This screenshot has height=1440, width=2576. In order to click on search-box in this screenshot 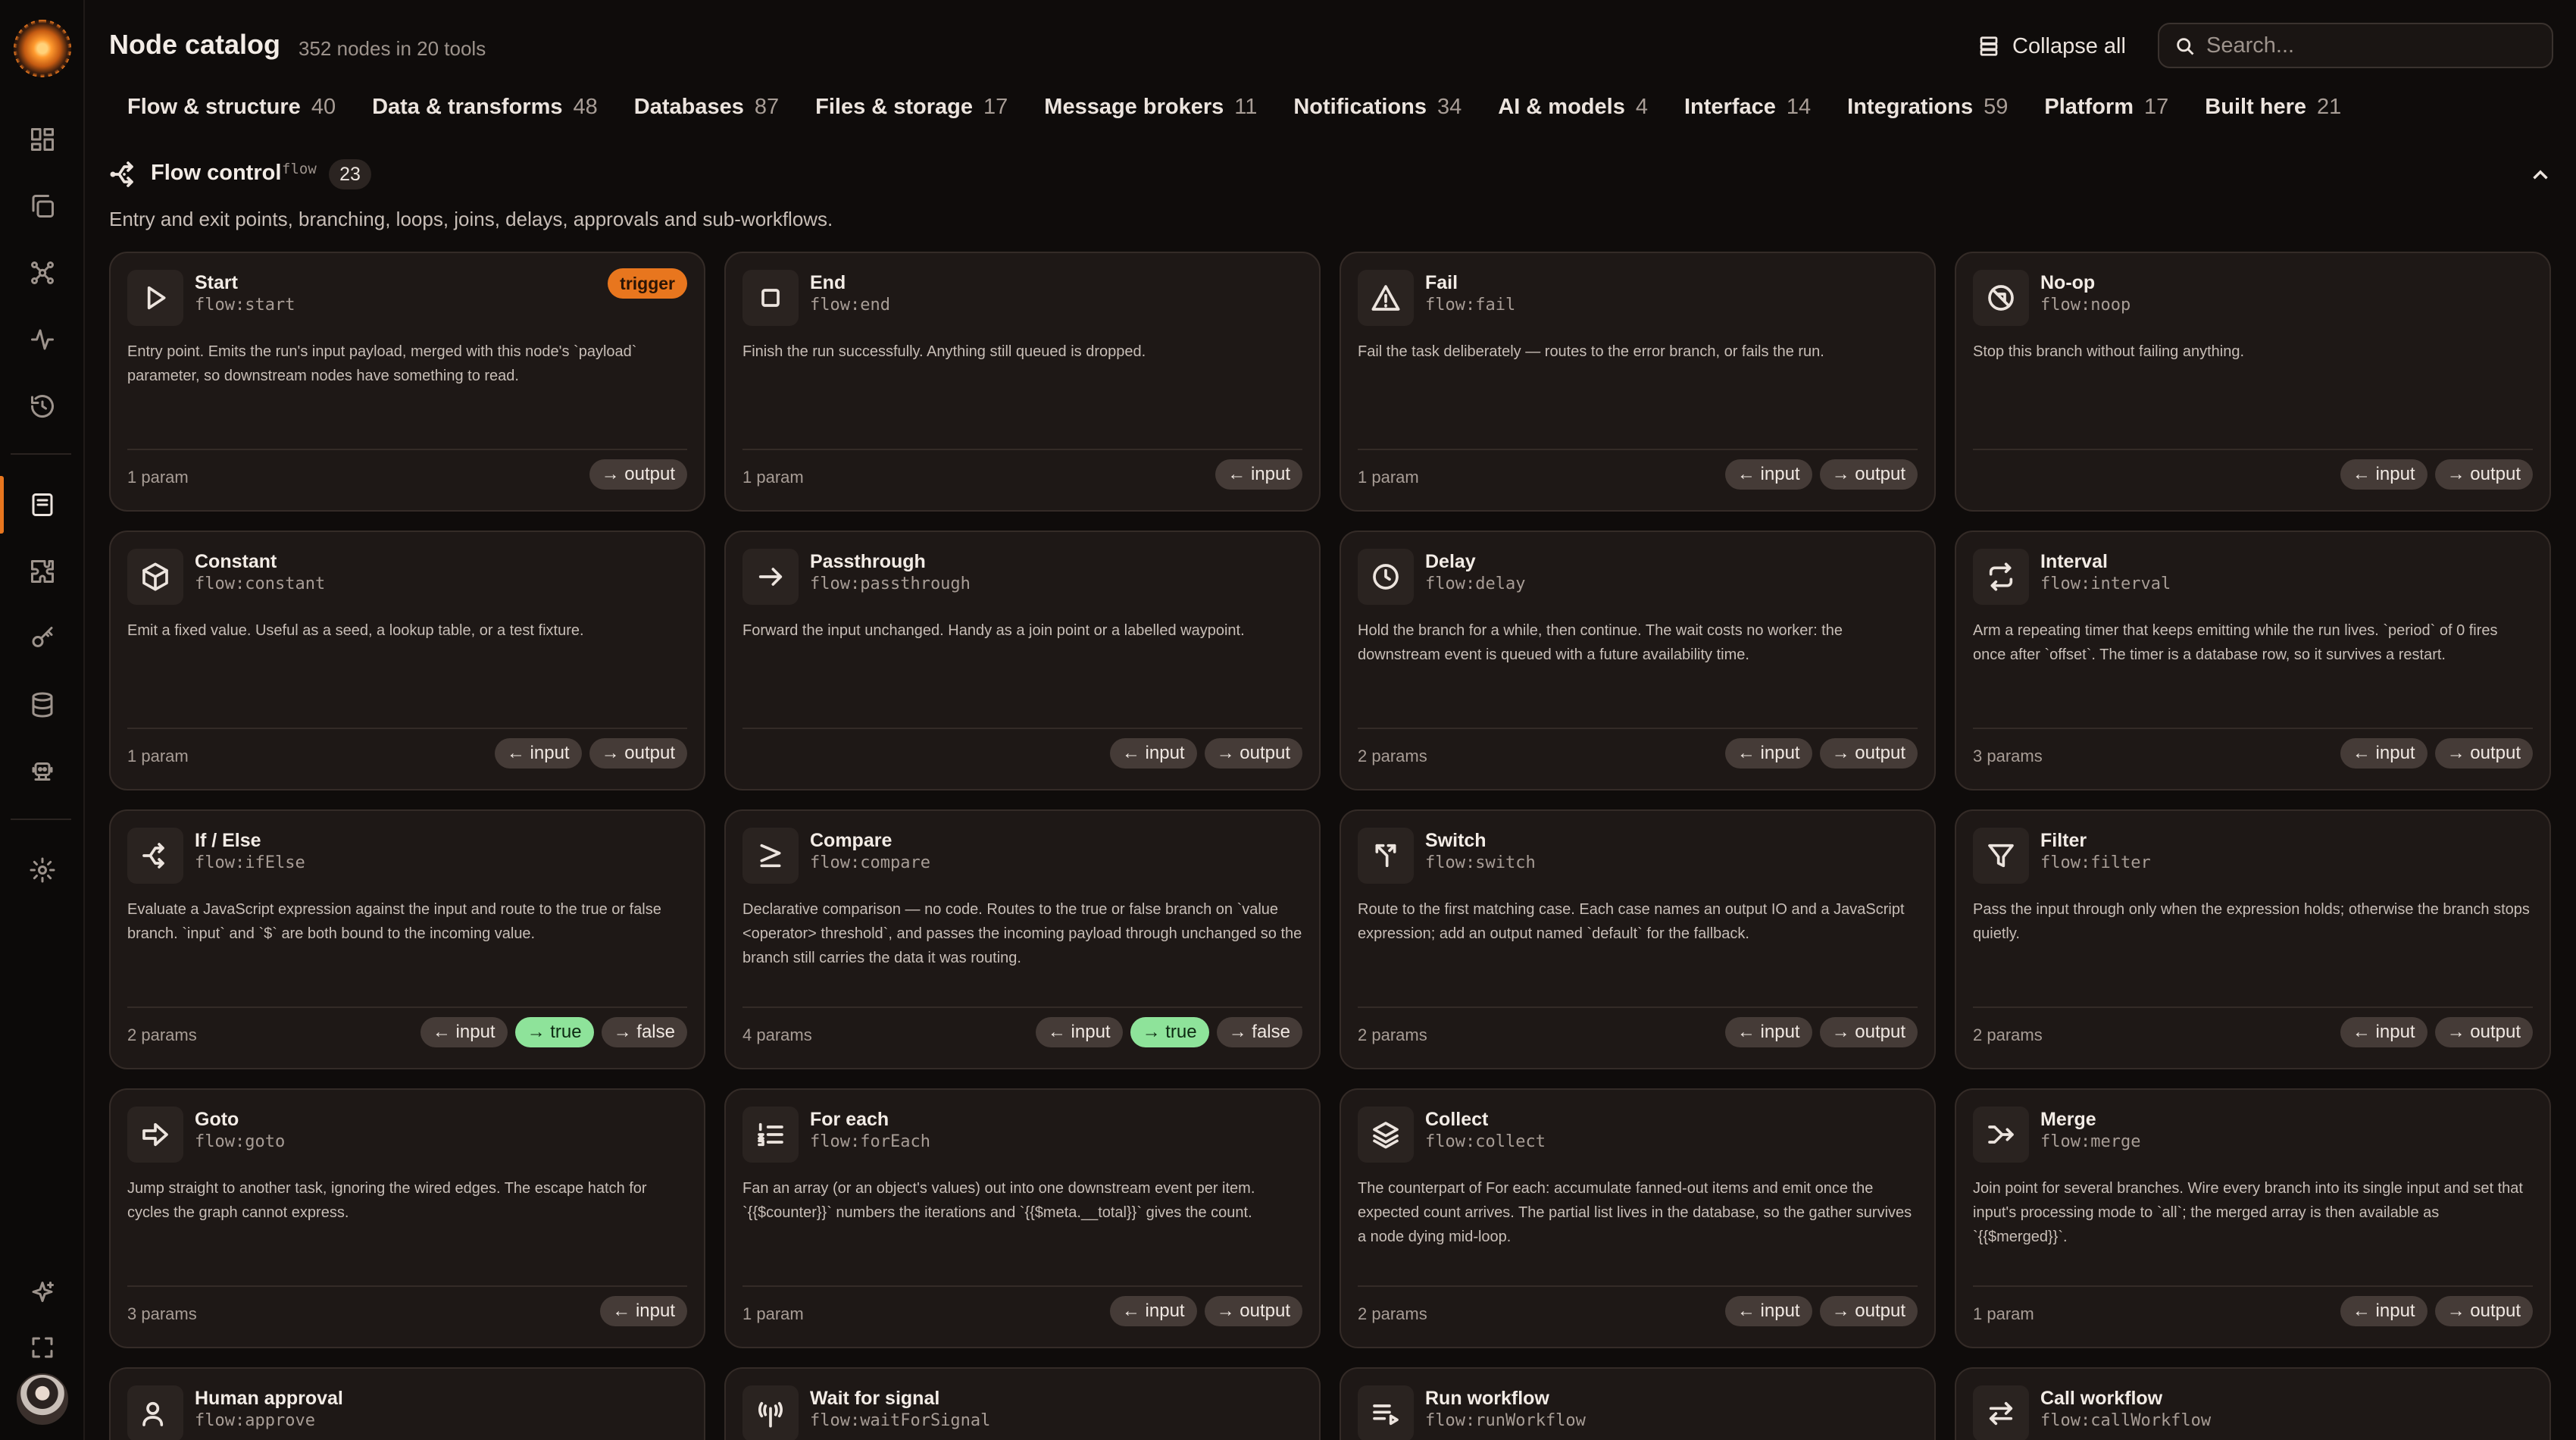, I will do `click(2356, 45)`.